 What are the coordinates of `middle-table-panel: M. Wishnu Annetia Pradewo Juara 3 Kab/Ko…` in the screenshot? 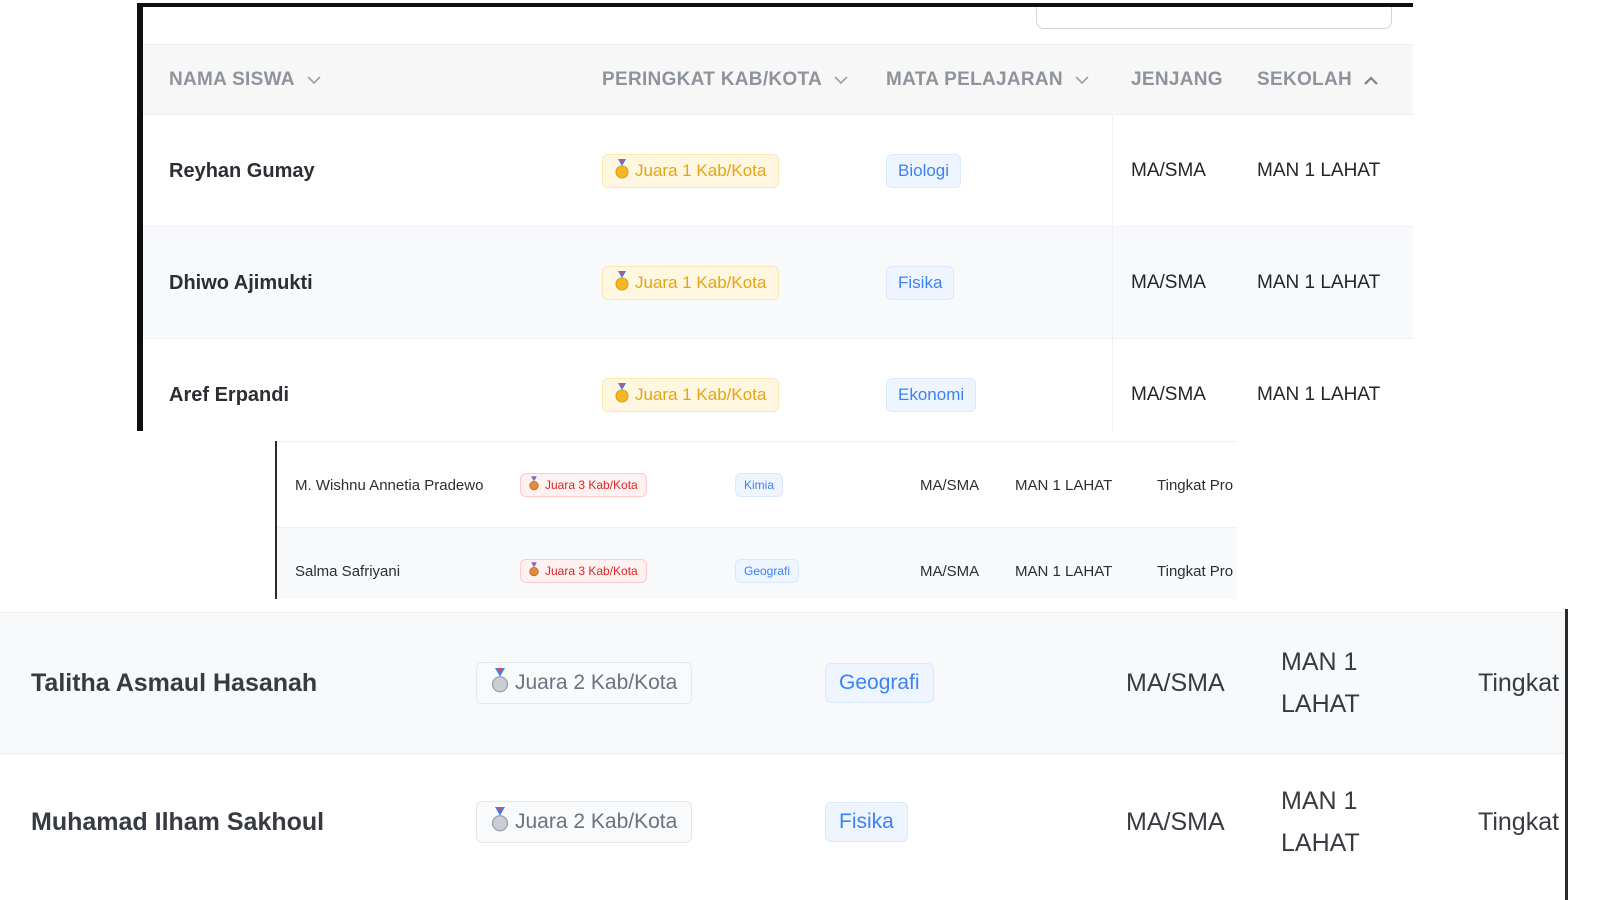 It's located at (756, 520).